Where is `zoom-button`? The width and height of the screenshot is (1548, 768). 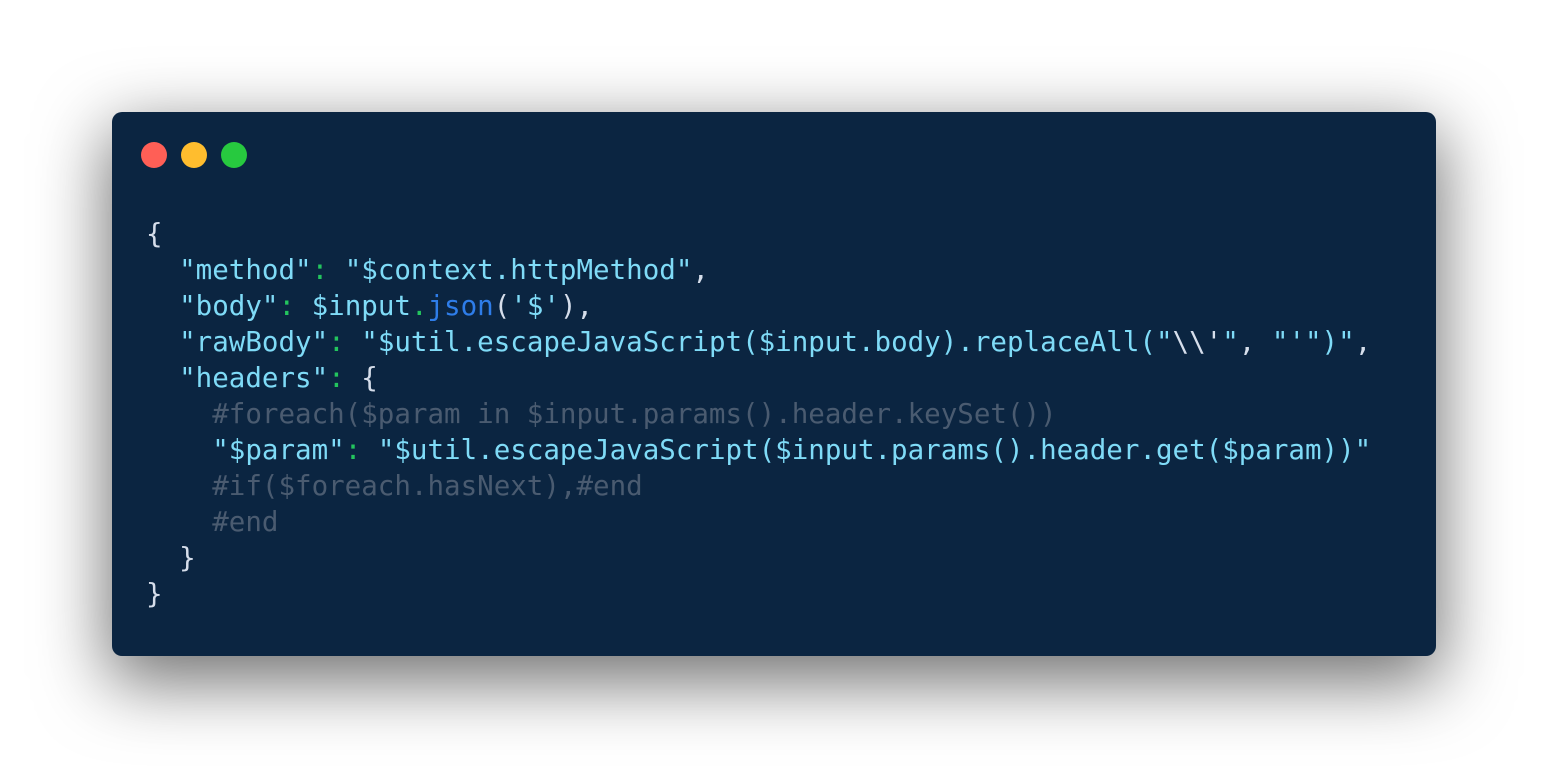 zoom-button is located at coordinates (234, 155).